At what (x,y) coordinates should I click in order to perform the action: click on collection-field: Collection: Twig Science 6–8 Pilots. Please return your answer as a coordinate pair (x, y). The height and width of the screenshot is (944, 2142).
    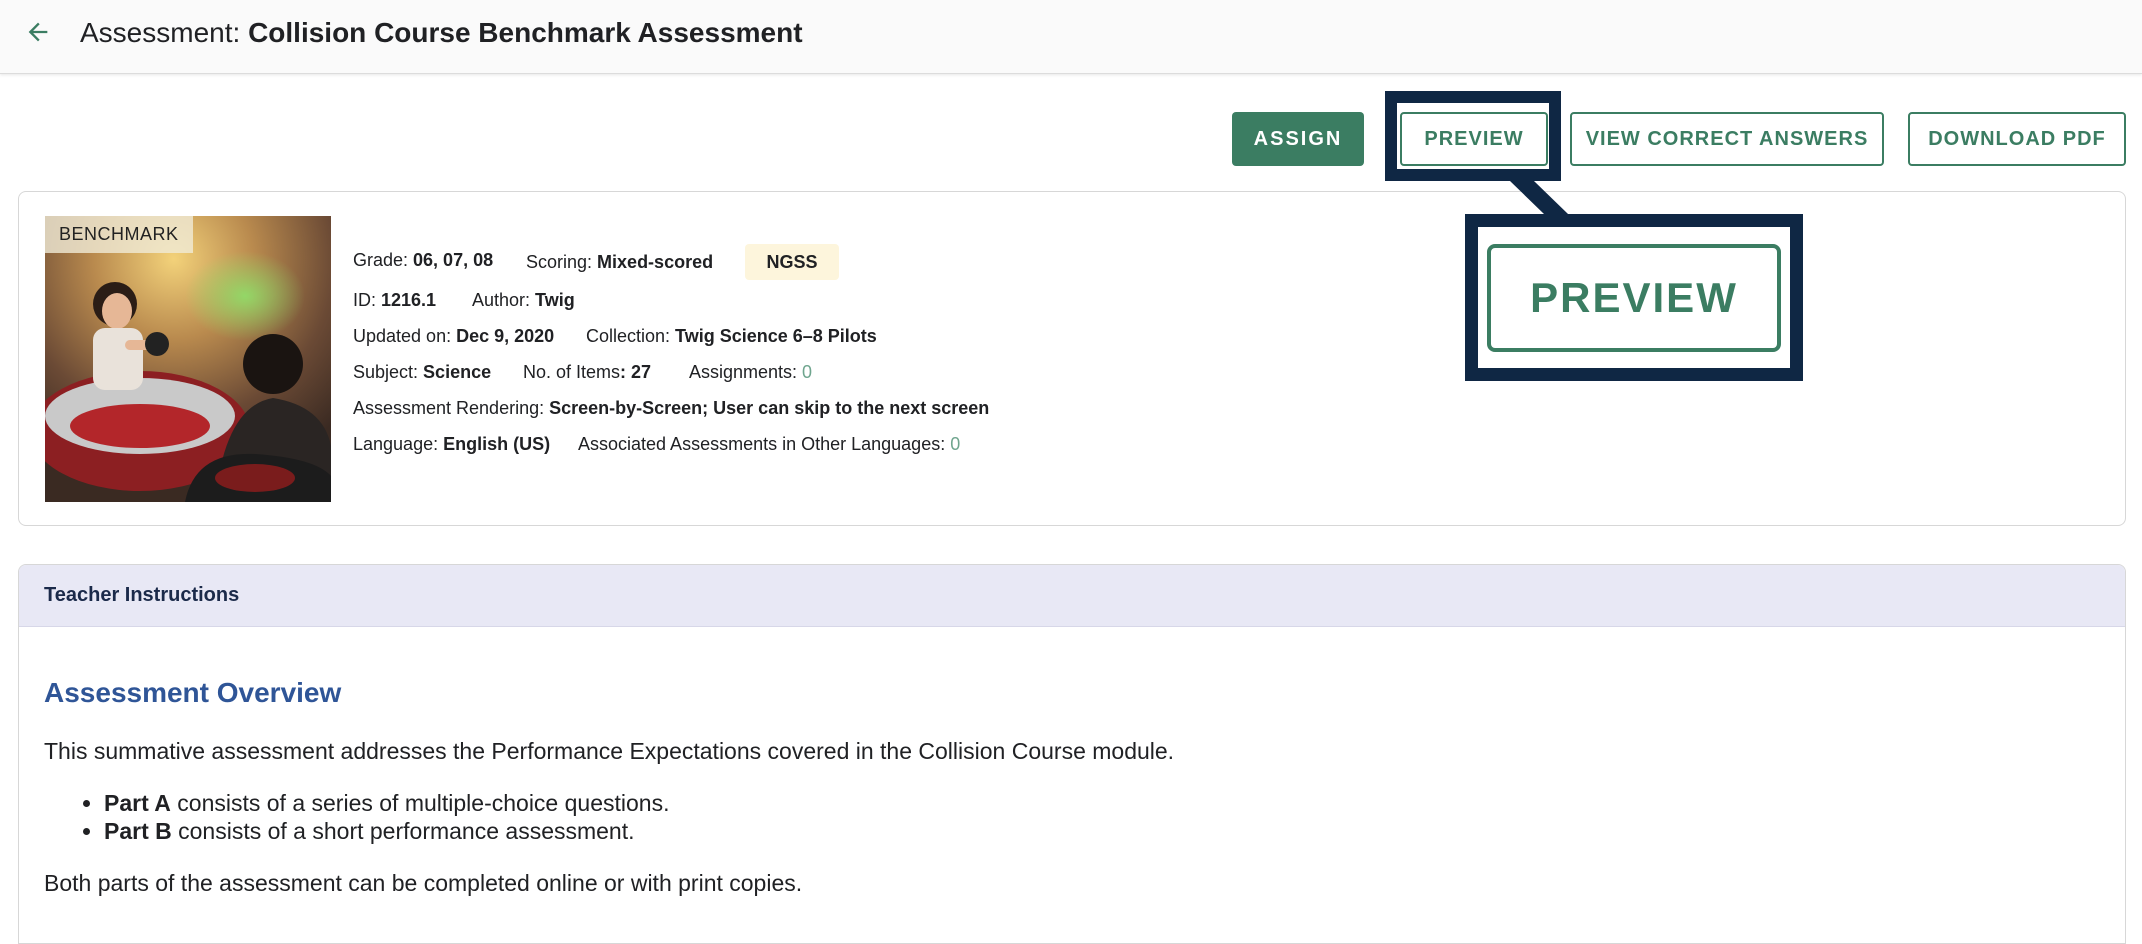
    Looking at the image, I should click on (731, 336).